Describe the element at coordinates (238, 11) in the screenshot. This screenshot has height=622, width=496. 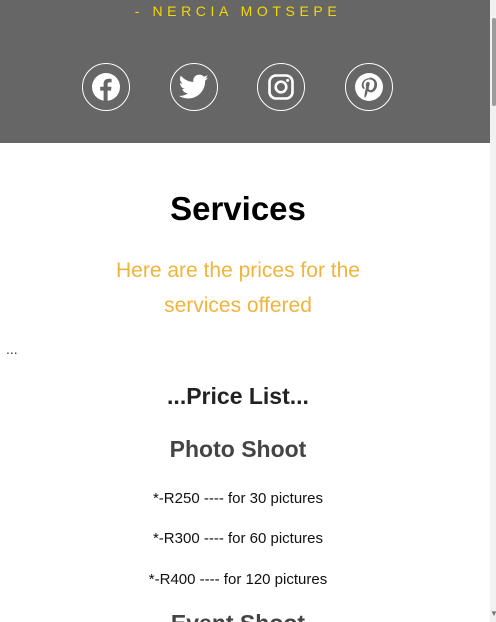
I see `tagline: - NERCIA MOTSEPE` at that location.